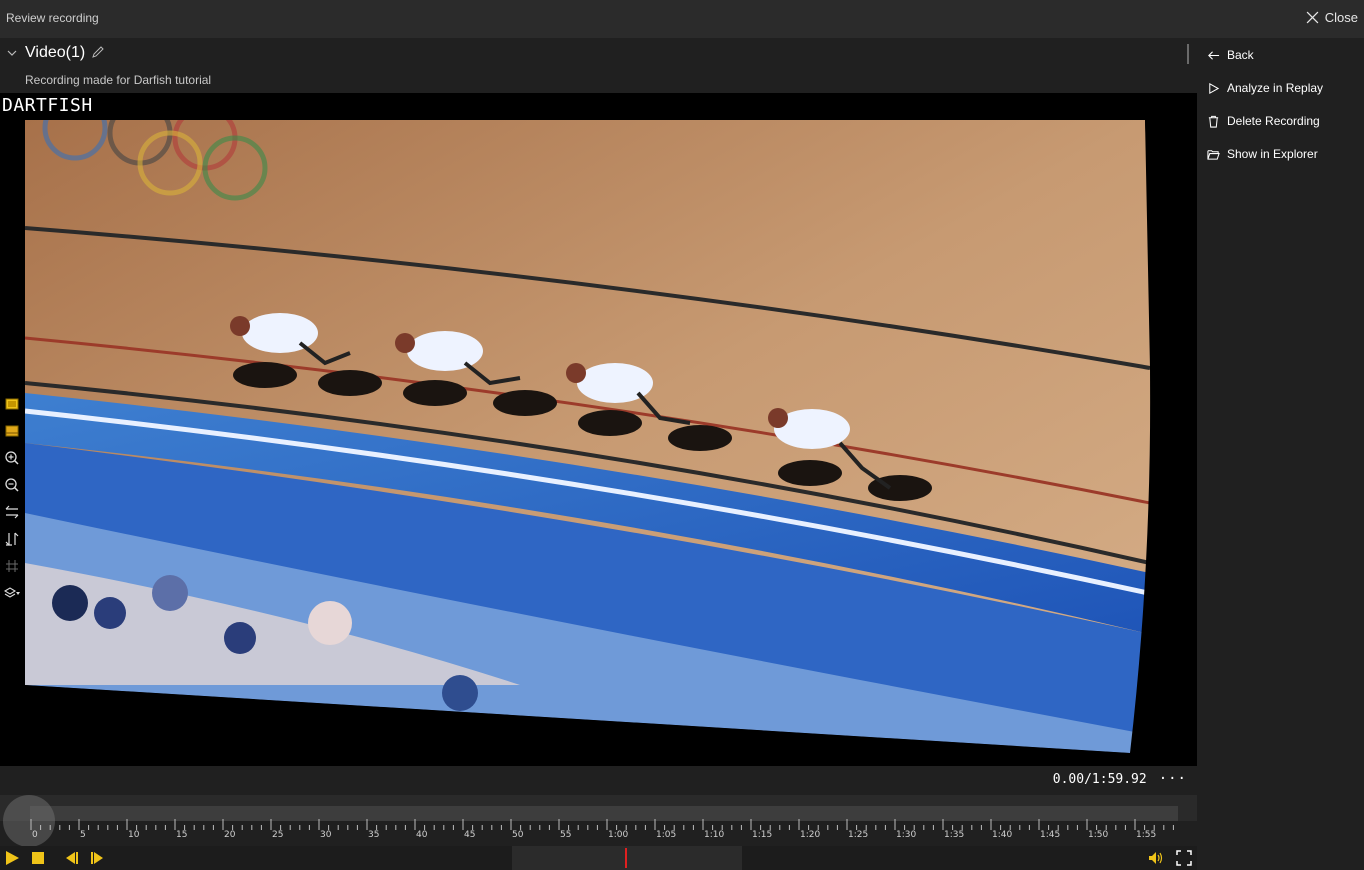 Image resolution: width=1364 pixels, height=870 pixels. Describe the element at coordinates (12, 53) in the screenshot. I see `chevron-down-icon` at that location.